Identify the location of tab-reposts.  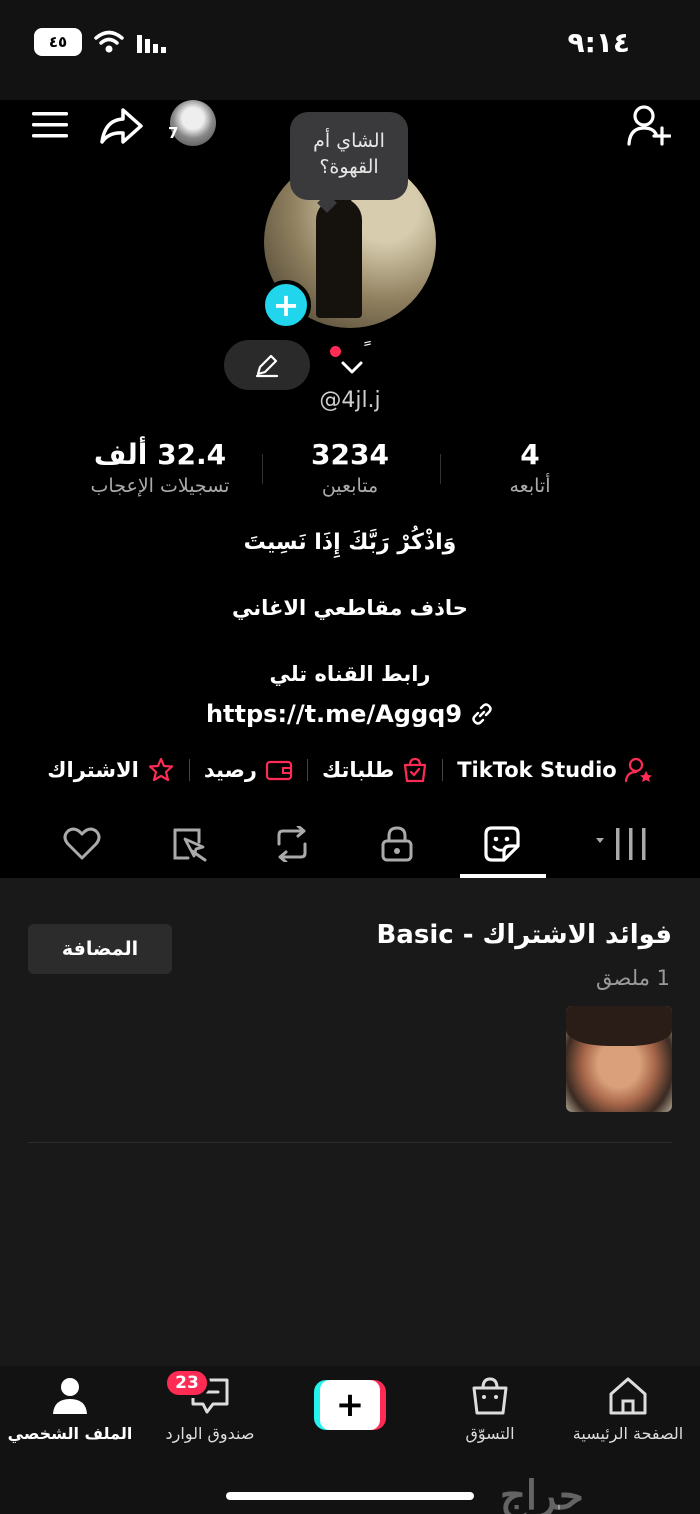
(292, 844).